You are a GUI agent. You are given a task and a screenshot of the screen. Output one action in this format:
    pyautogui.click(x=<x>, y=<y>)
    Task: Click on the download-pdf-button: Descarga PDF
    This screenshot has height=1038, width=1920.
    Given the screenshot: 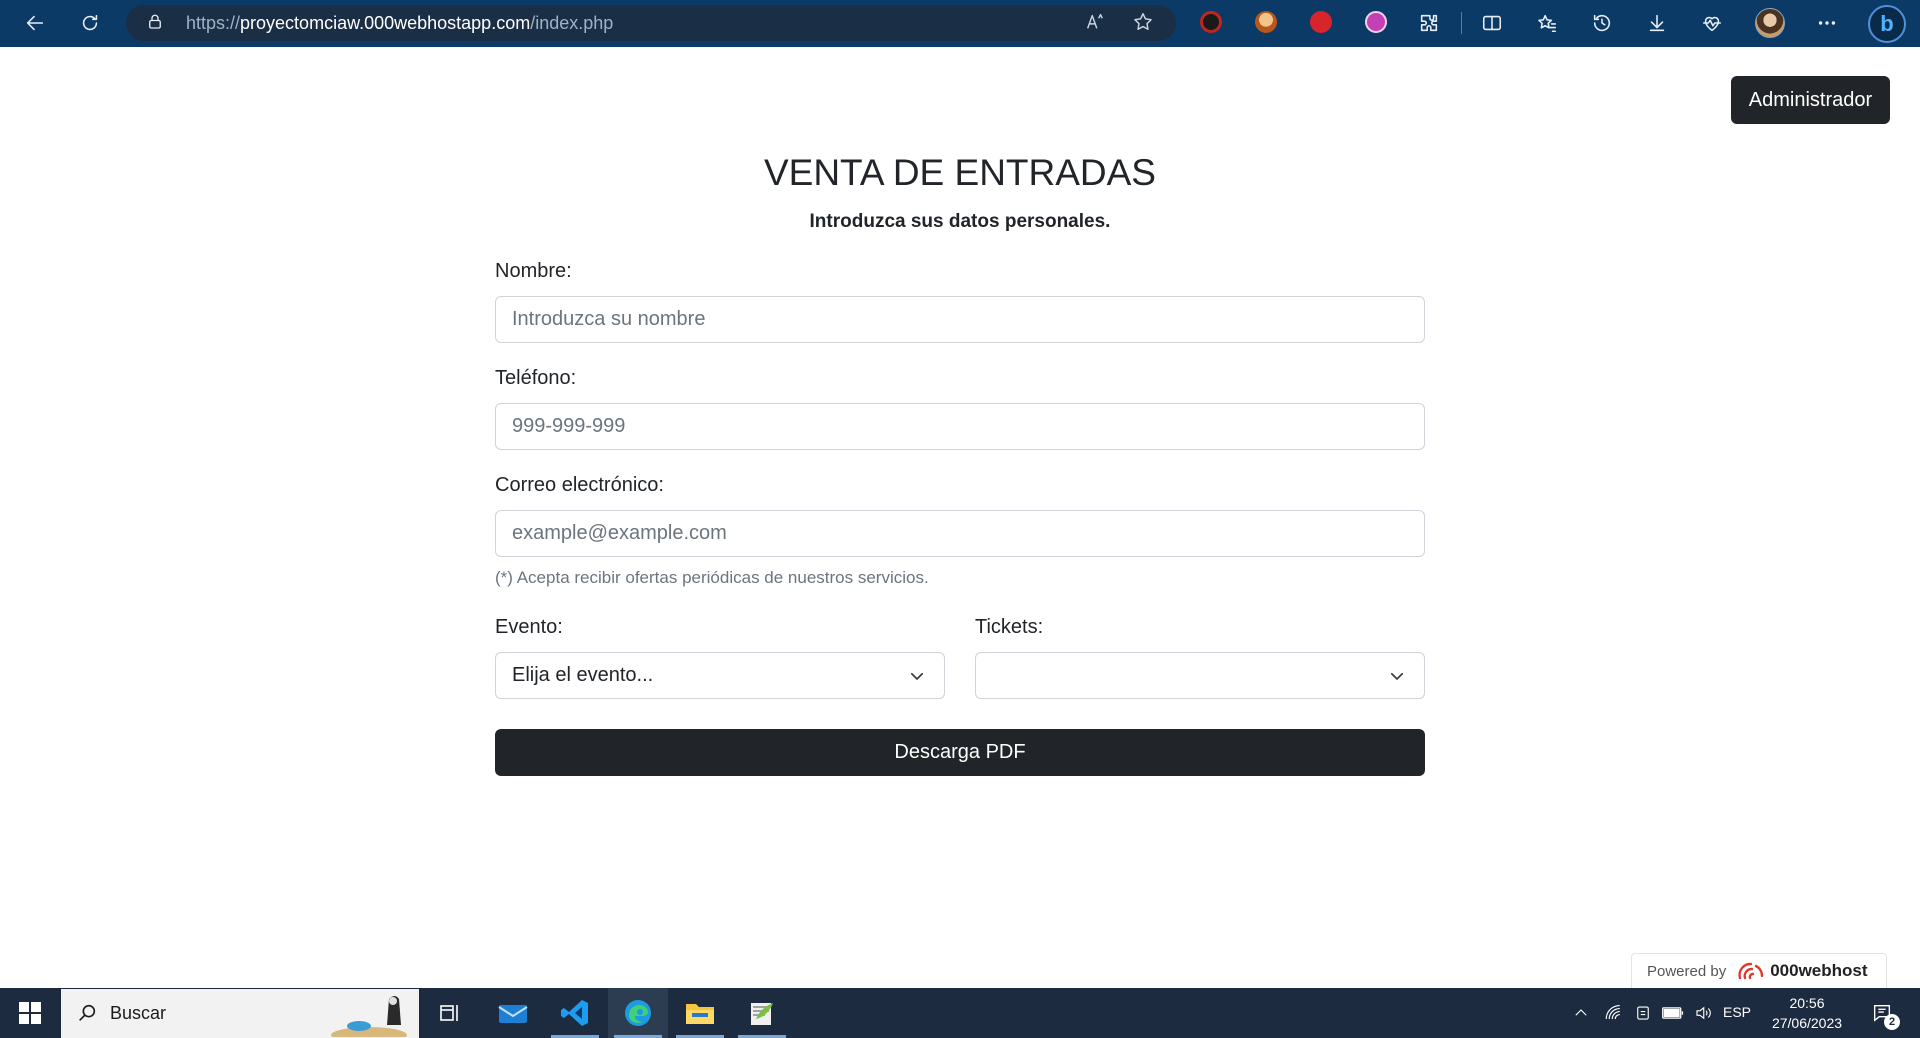 What is the action you would take?
    pyautogui.click(x=960, y=752)
    